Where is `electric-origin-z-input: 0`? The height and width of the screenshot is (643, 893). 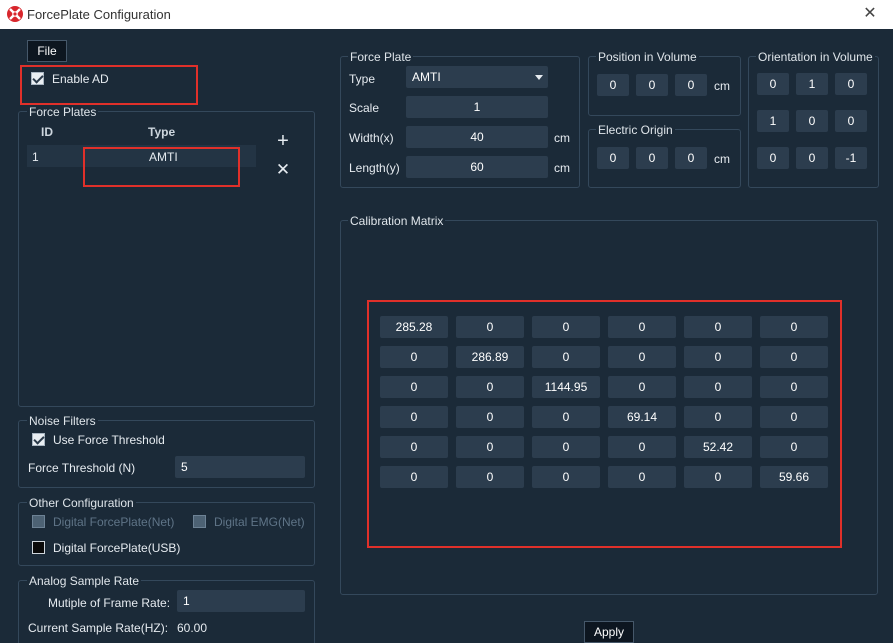 electric-origin-z-input: 0 is located at coordinates (691, 158).